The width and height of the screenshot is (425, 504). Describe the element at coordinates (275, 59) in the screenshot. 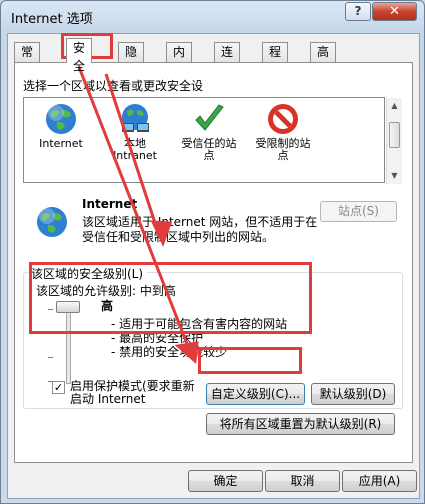

I see `tab-programs: 程序` at that location.